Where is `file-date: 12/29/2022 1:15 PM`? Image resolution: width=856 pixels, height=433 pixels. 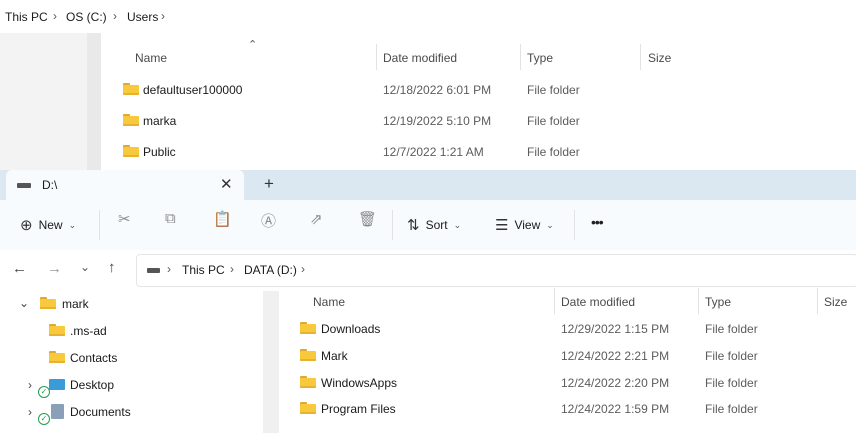 file-date: 12/29/2022 1:15 PM is located at coordinates (615, 329).